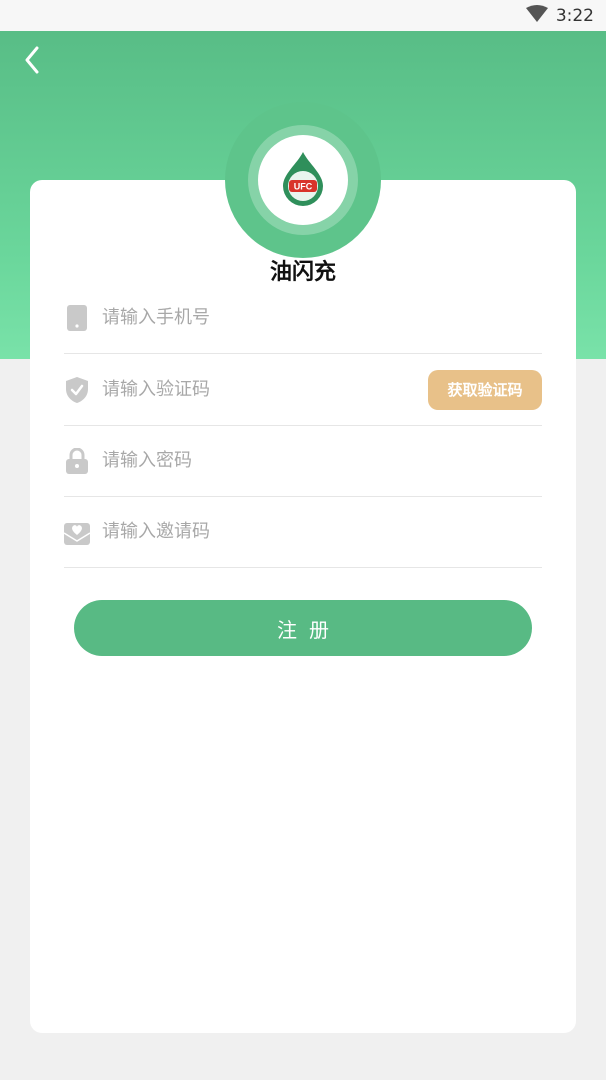 This screenshot has width=606, height=1080. Describe the element at coordinates (272, 531) in the screenshot. I see `invite-input` at that location.